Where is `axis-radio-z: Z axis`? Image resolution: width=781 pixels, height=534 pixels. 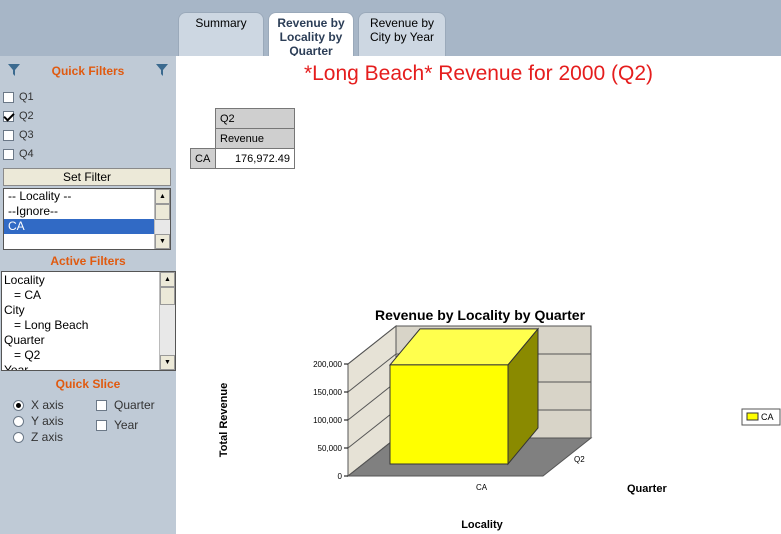 axis-radio-z: Z axis is located at coordinates (38, 437).